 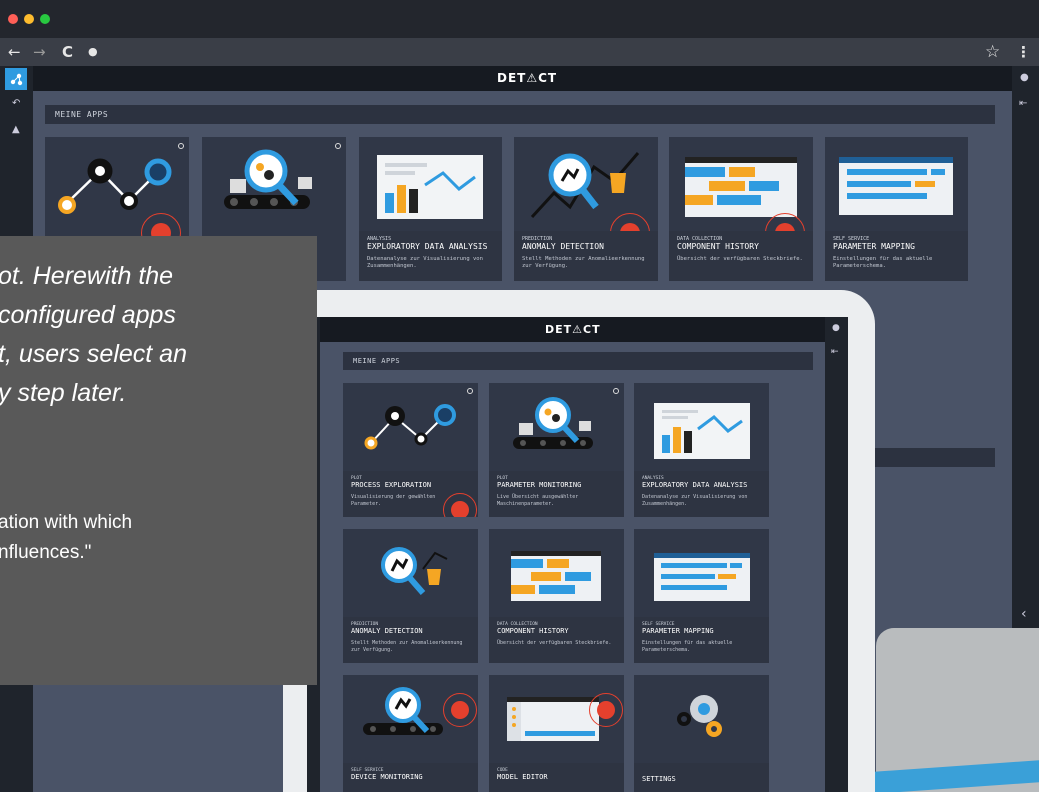 What do you see at coordinates (522, 777) in the screenshot?
I see `tile-title: MODEL EDITOR` at bounding box center [522, 777].